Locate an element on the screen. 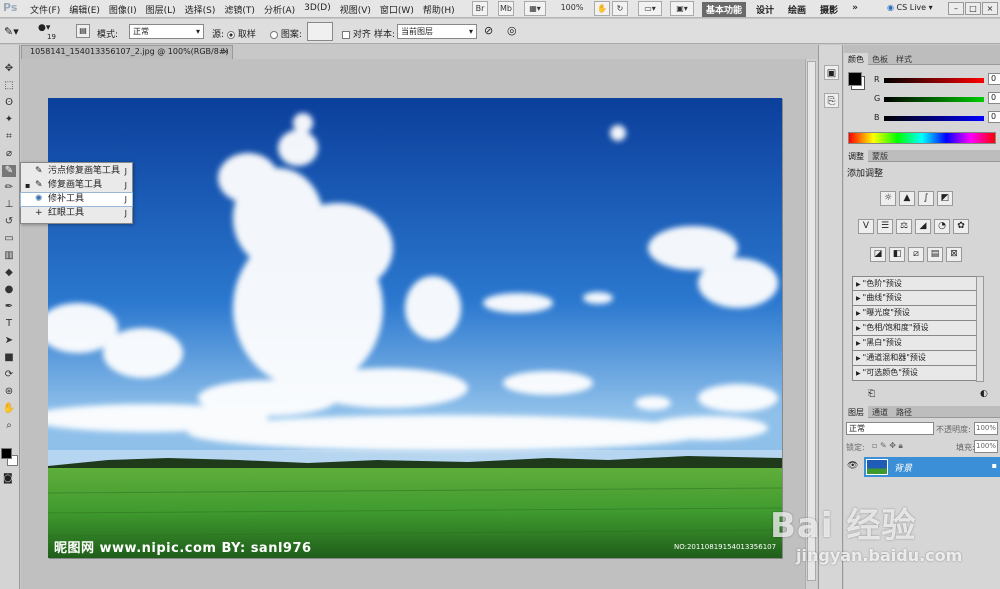  source-sampled-radio: 取样 is located at coordinates (241, 33).